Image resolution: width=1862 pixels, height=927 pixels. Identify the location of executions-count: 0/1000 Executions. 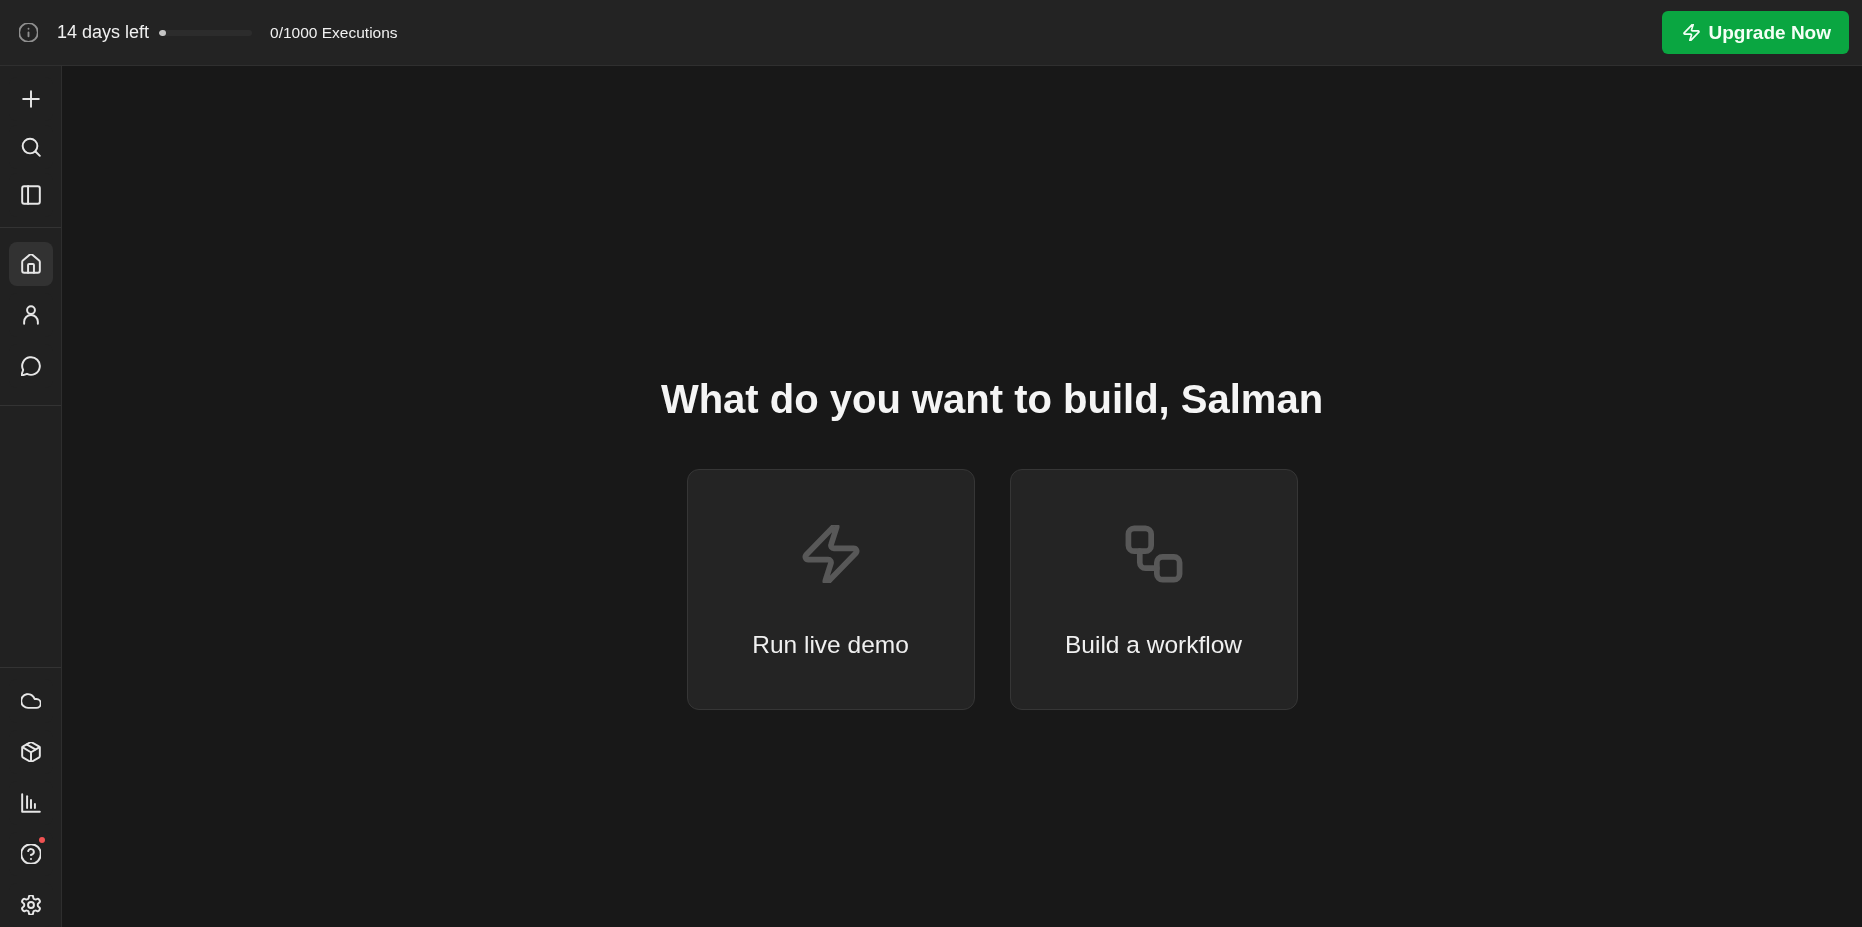
(334, 32).